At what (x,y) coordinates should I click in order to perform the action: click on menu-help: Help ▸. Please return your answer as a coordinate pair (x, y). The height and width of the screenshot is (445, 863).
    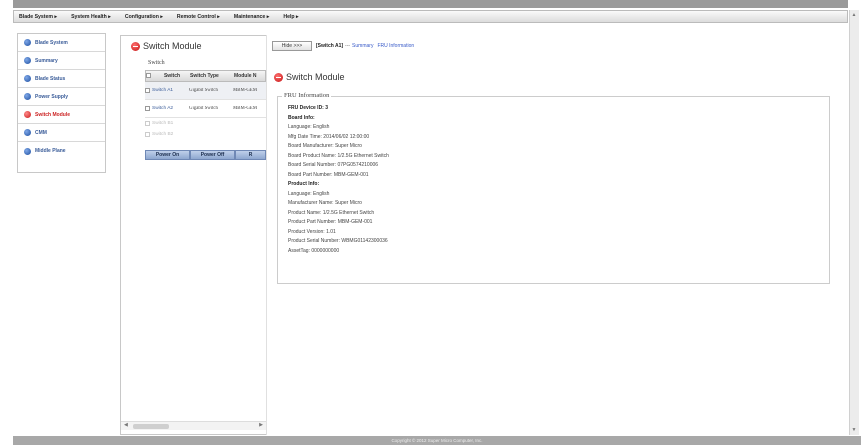
    Looking at the image, I should click on (292, 17).